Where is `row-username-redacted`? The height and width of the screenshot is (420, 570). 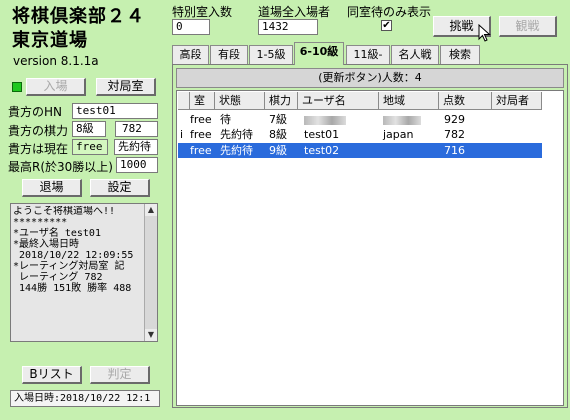 row-username-redacted is located at coordinates (325, 119).